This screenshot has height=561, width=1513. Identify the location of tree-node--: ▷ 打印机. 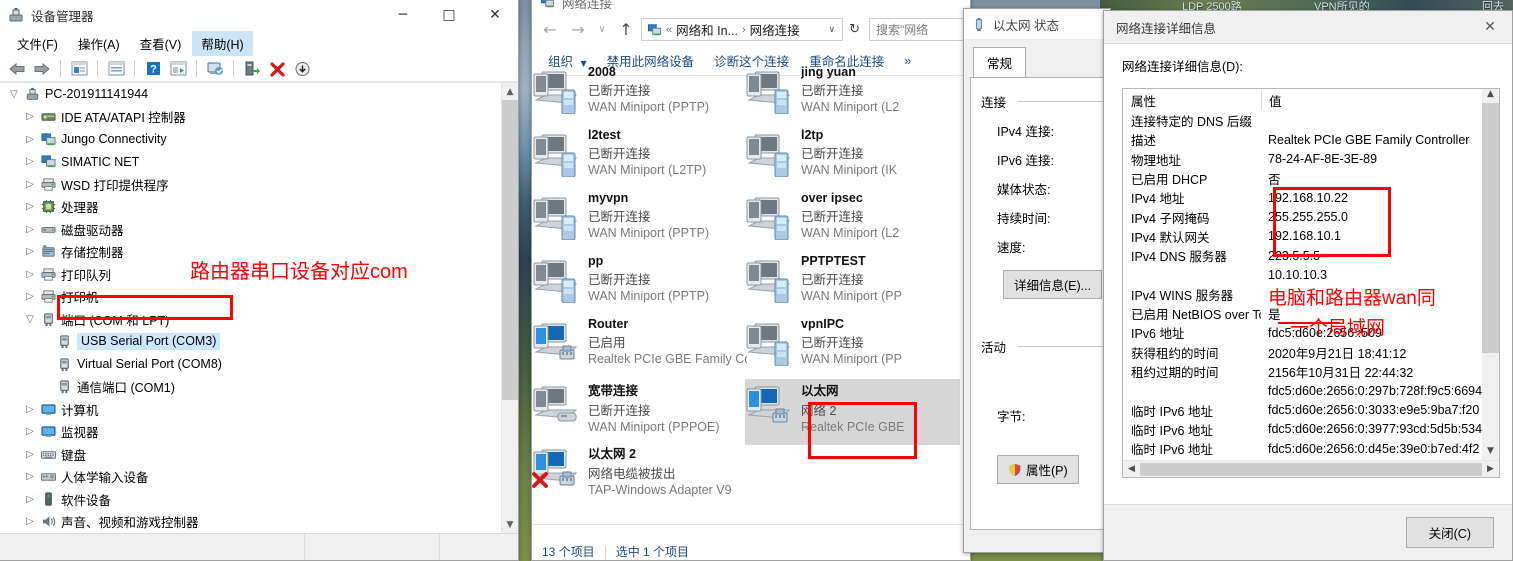
(250, 297).